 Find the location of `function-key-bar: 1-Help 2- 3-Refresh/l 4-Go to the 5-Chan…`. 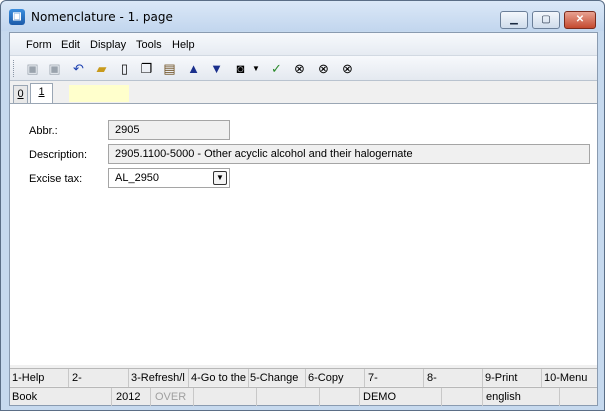

function-key-bar: 1-Help 2- 3-Refresh/l 4-Go to the 5-Chan… is located at coordinates (303, 377).